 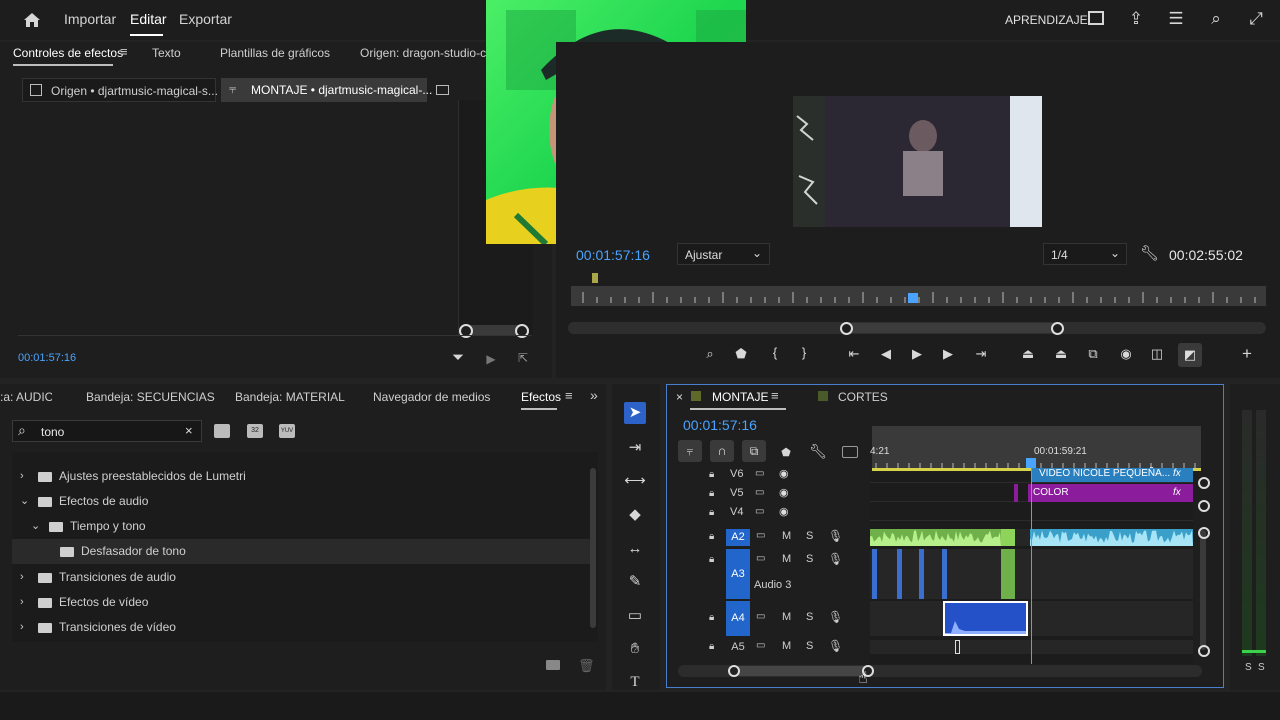 I want to click on v5-clip-small, so click(x=1016, y=493).